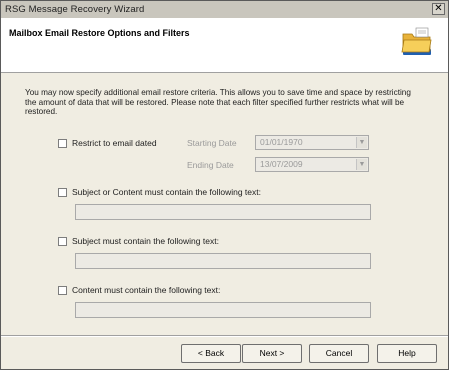  Describe the element at coordinates (145, 241) in the screenshot. I see `subject-label: Subject must contain the following text:` at that location.